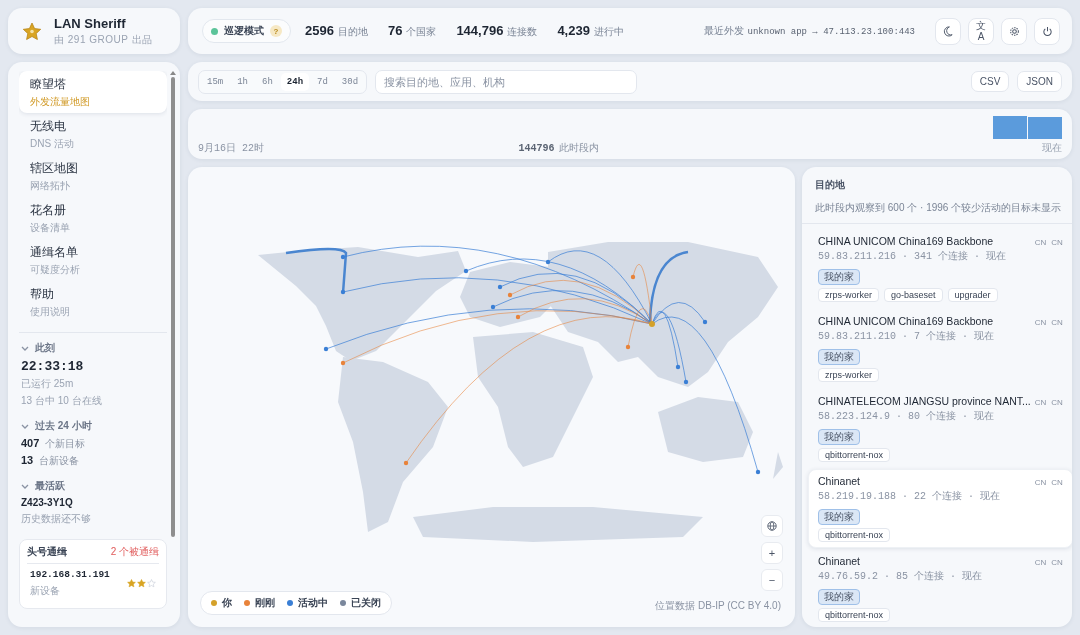 The image size is (1080, 635). Describe the element at coordinates (61, 401) in the screenshot. I see `online-count-text: 13 台中 10 台在线` at that location.